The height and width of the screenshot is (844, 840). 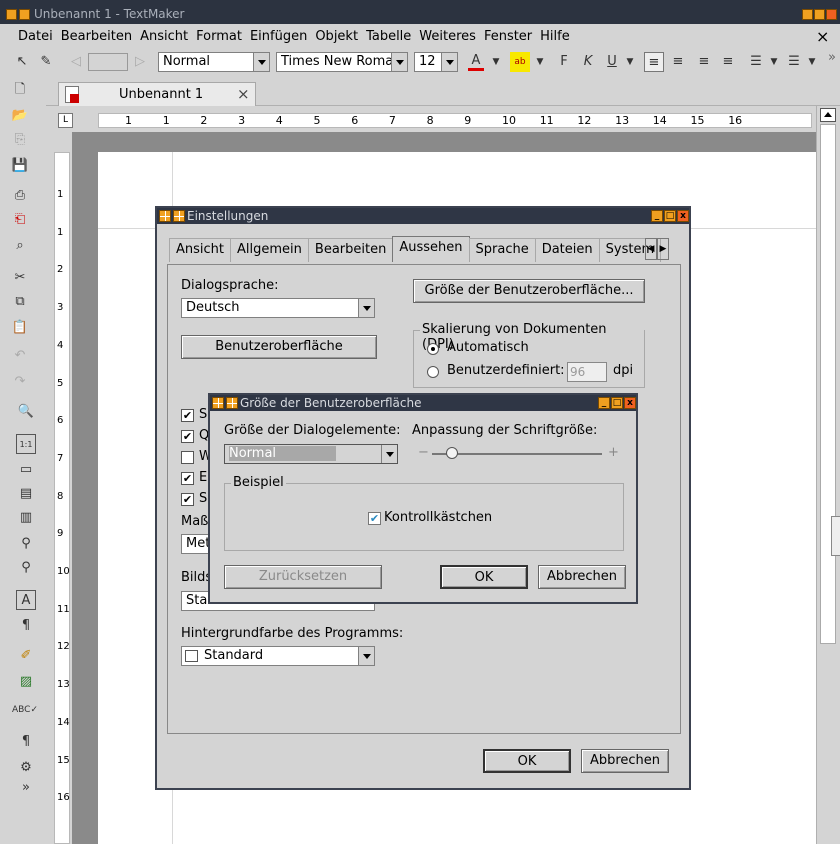 I want to click on more-icon: », so click(x=831, y=58).